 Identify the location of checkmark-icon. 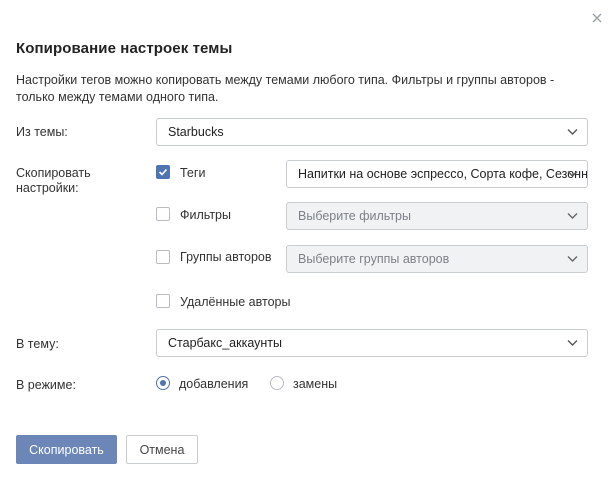
(163, 172).